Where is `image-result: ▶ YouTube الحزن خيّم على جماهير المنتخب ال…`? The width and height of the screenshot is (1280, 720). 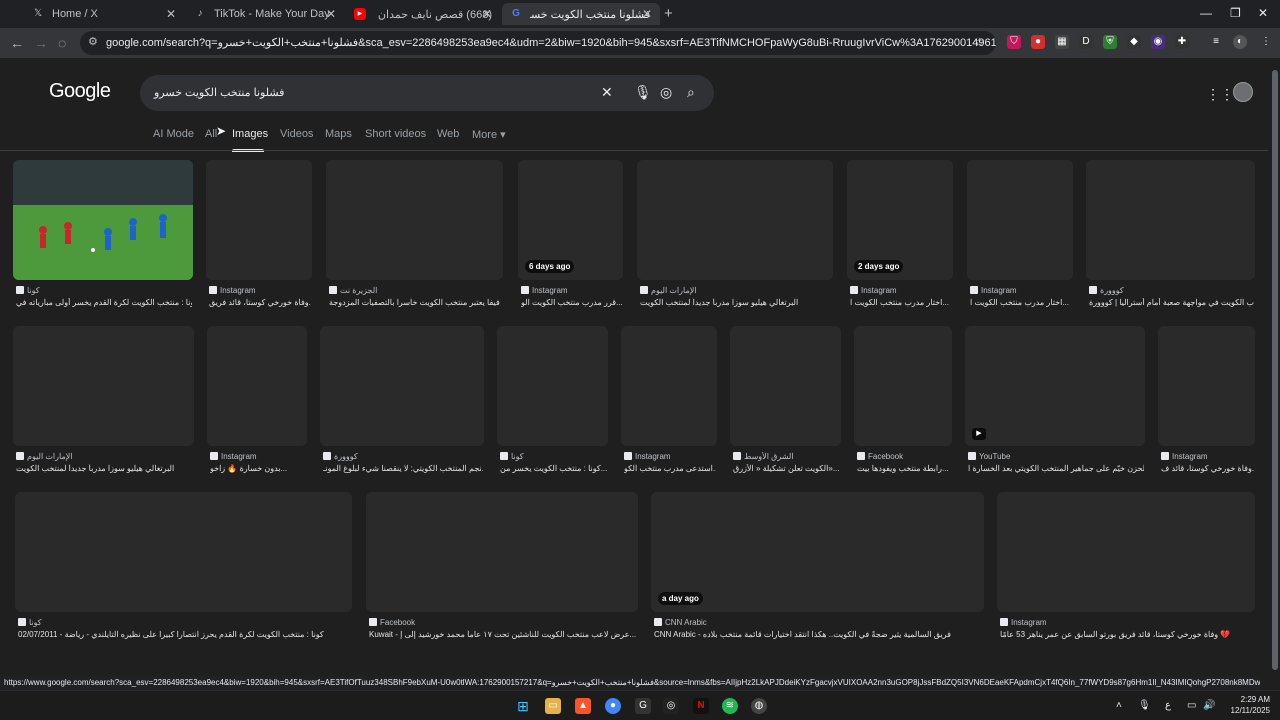 image-result: ▶ YouTube الحزن خيّم على جماهير المنتخب ال… is located at coordinates (1055, 403).